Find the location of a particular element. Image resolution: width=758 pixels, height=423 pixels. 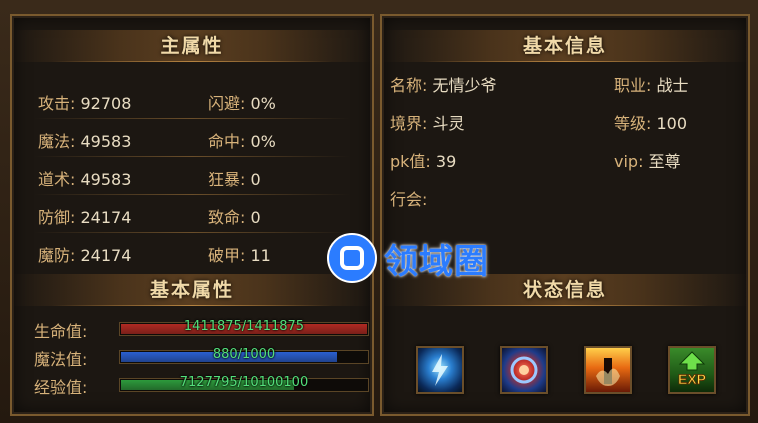

mp-text: 880/1000 is located at coordinates (244, 354).